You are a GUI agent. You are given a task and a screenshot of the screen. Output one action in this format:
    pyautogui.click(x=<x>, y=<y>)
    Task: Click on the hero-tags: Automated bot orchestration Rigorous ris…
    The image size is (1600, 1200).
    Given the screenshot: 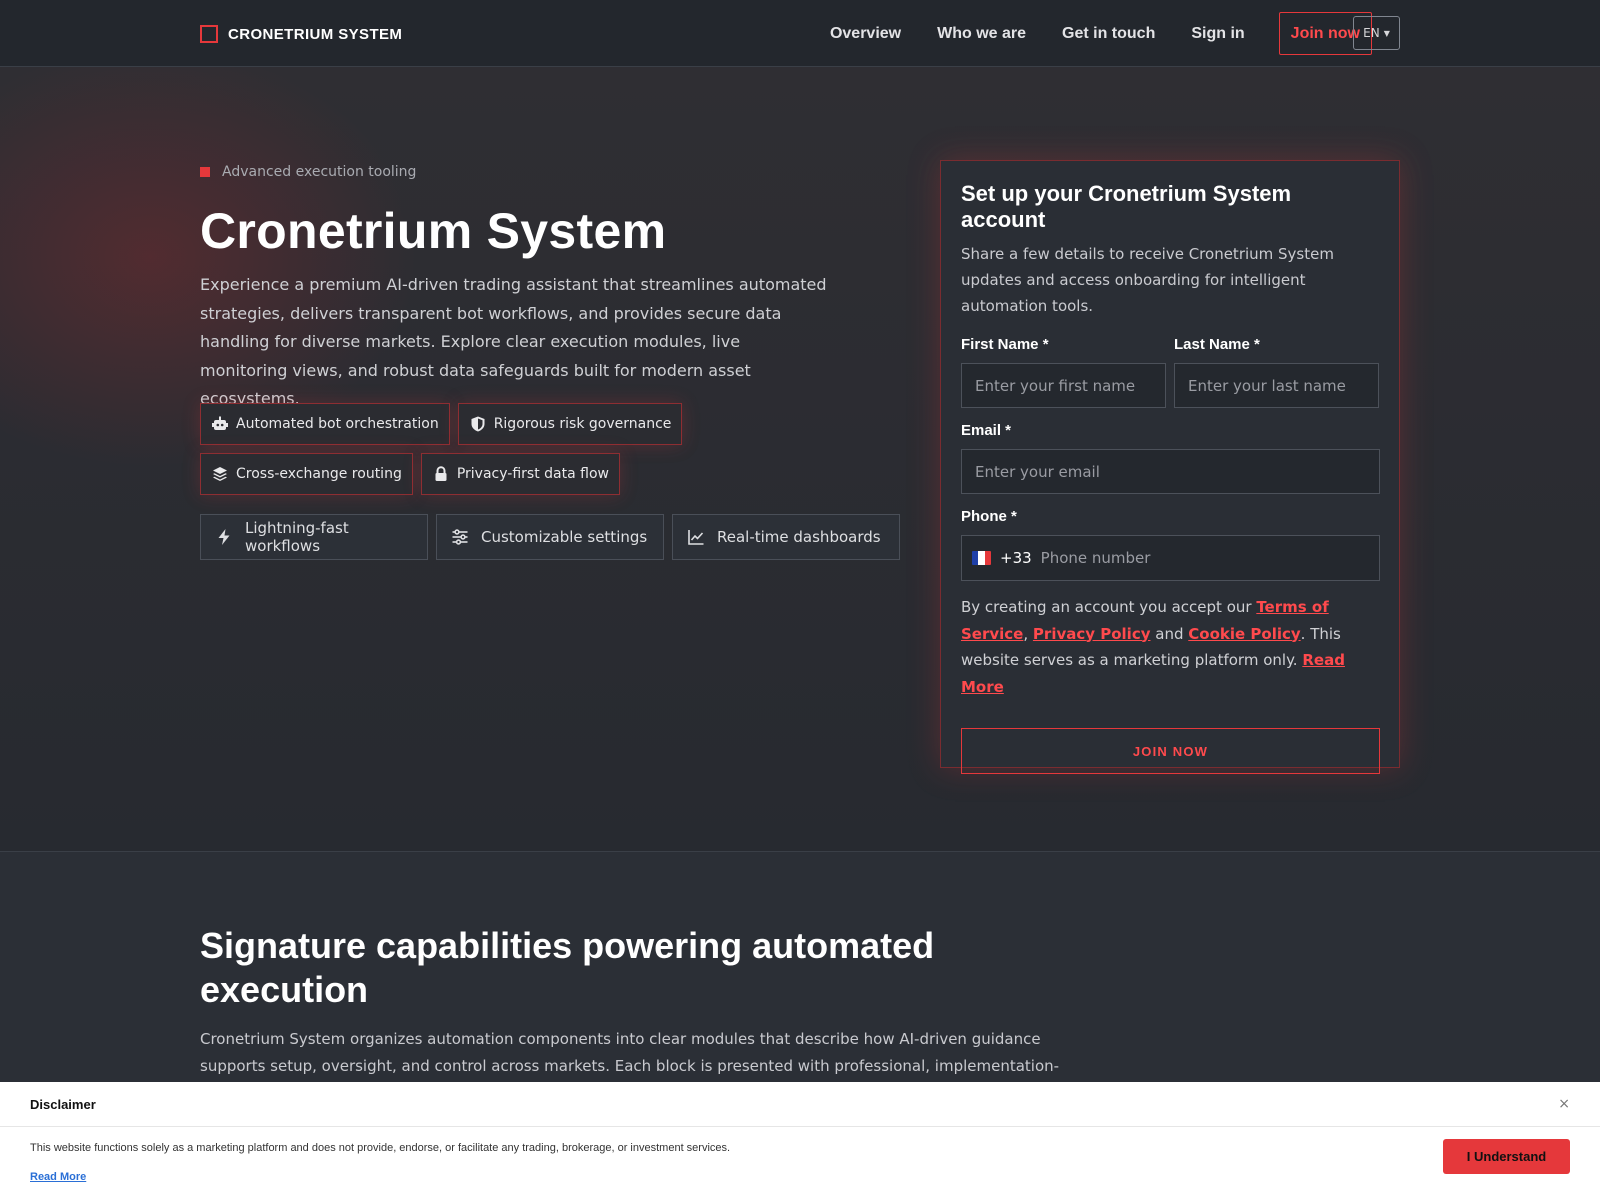 What is the action you would take?
    pyautogui.click(x=545, y=449)
    